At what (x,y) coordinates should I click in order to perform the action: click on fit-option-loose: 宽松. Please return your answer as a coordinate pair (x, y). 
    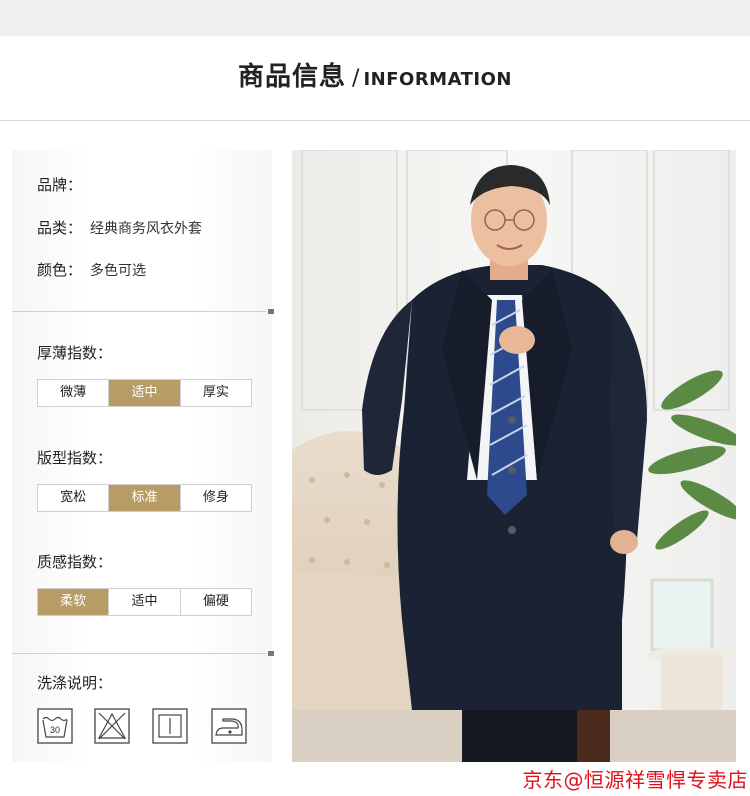
    Looking at the image, I should click on (74, 498).